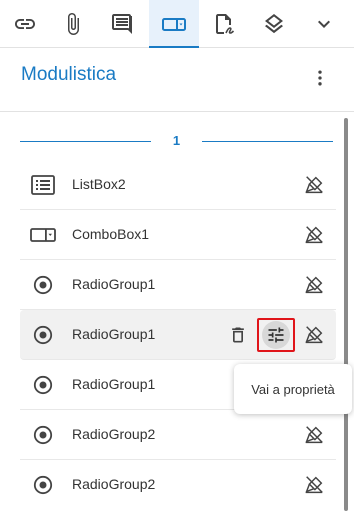 This screenshot has height=511, width=354. I want to click on sign-document-icon, so click(225, 23).